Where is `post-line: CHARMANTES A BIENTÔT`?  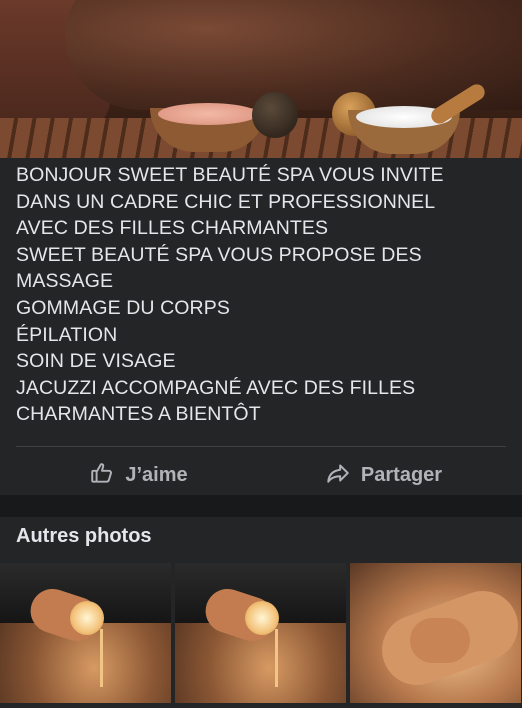 post-line: CHARMANTES A BIENTÔT is located at coordinates (138, 414).